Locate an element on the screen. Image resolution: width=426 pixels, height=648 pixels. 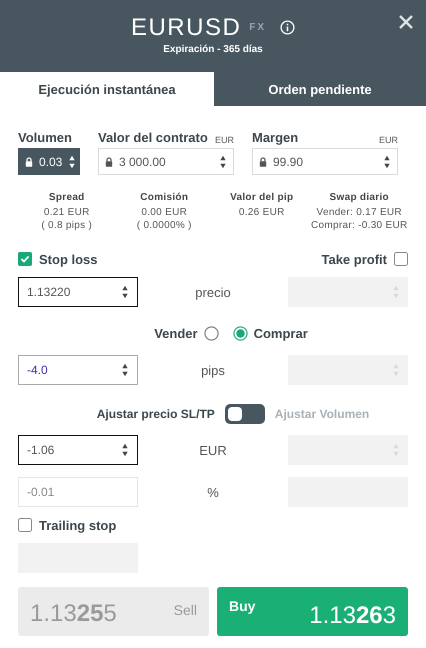
field-label: precio is located at coordinates (213, 292).